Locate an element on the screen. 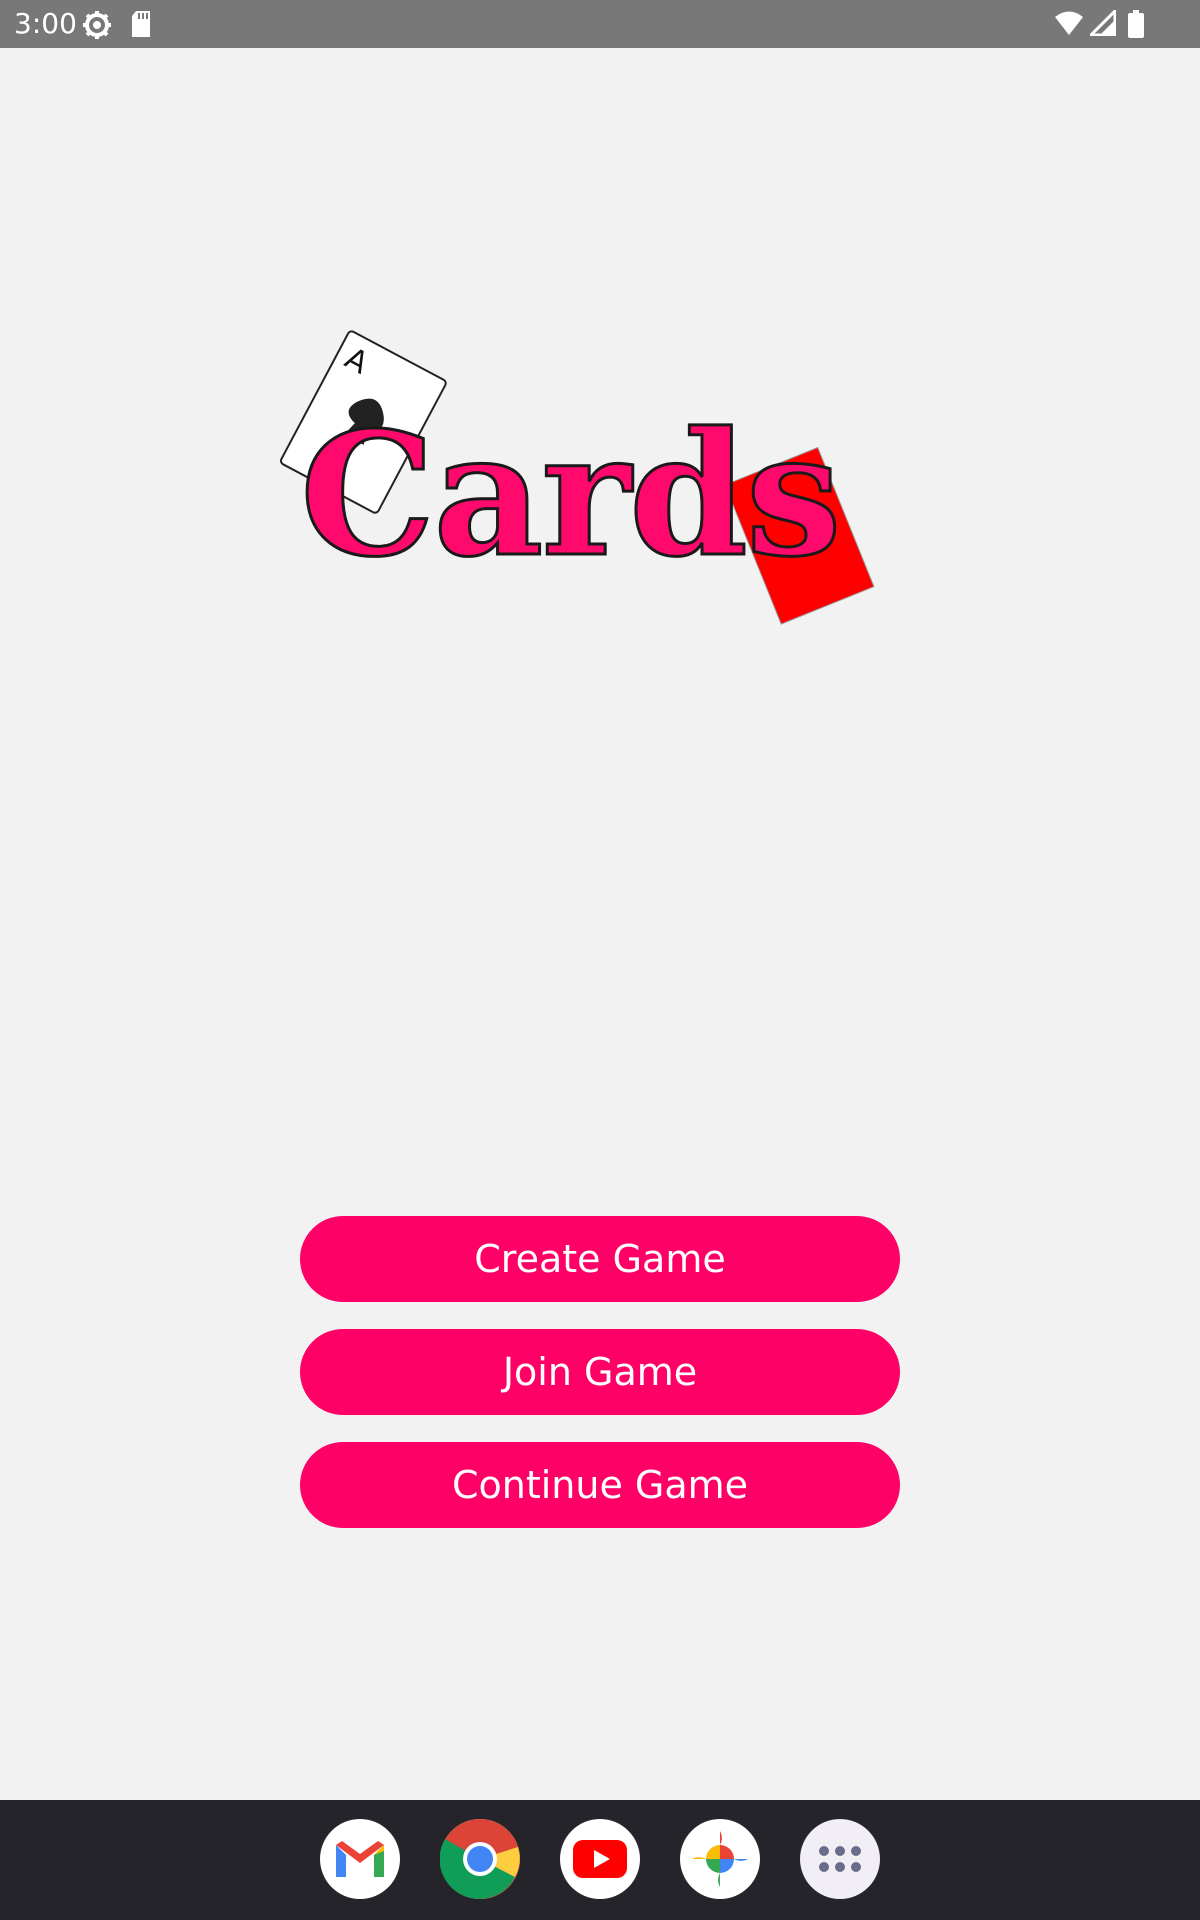 The width and height of the screenshot is (1200, 1920). sd-card-icon is located at coordinates (141, 26).